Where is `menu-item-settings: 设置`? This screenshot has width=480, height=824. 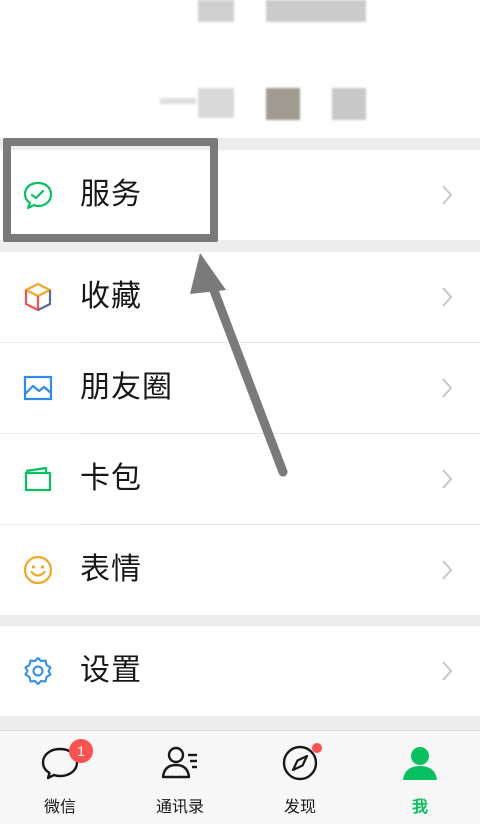 menu-item-settings: 设置 is located at coordinates (240, 671).